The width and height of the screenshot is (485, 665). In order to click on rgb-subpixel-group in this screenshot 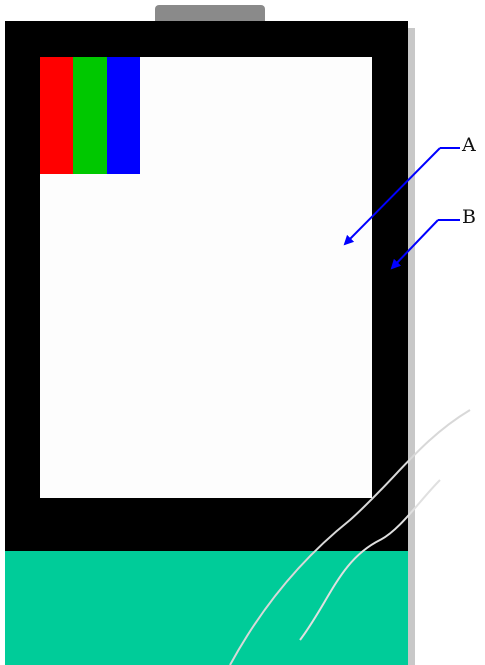, I will do `click(90, 115)`.